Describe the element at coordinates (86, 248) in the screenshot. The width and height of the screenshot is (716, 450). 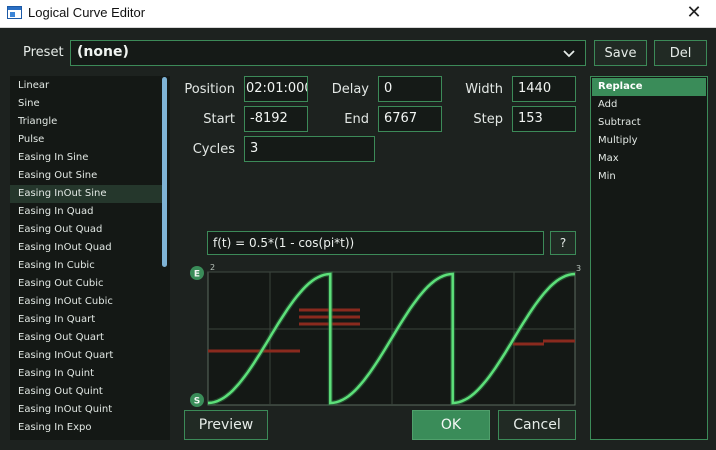
I see `curve-item: Easing InOut Quad` at that location.